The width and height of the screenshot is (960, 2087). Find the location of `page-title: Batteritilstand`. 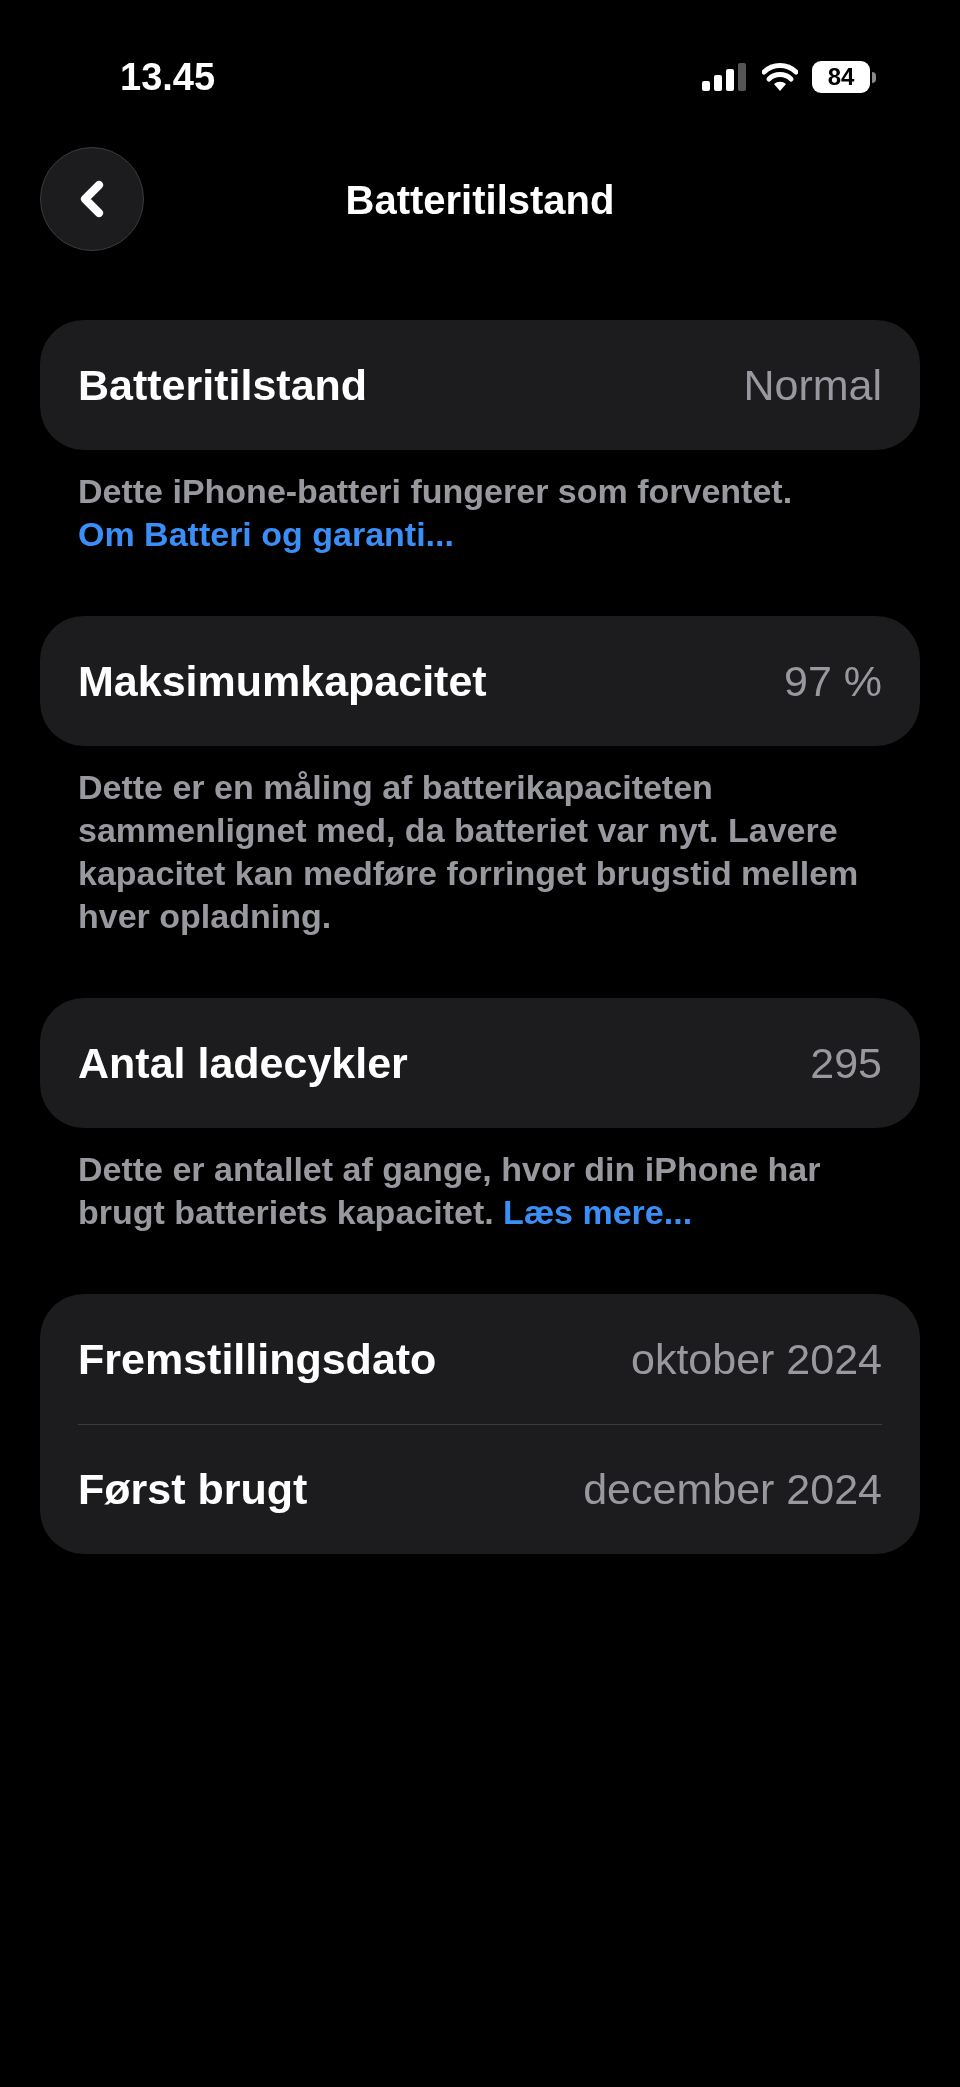

page-title: Batteritilstand is located at coordinates (480, 200).